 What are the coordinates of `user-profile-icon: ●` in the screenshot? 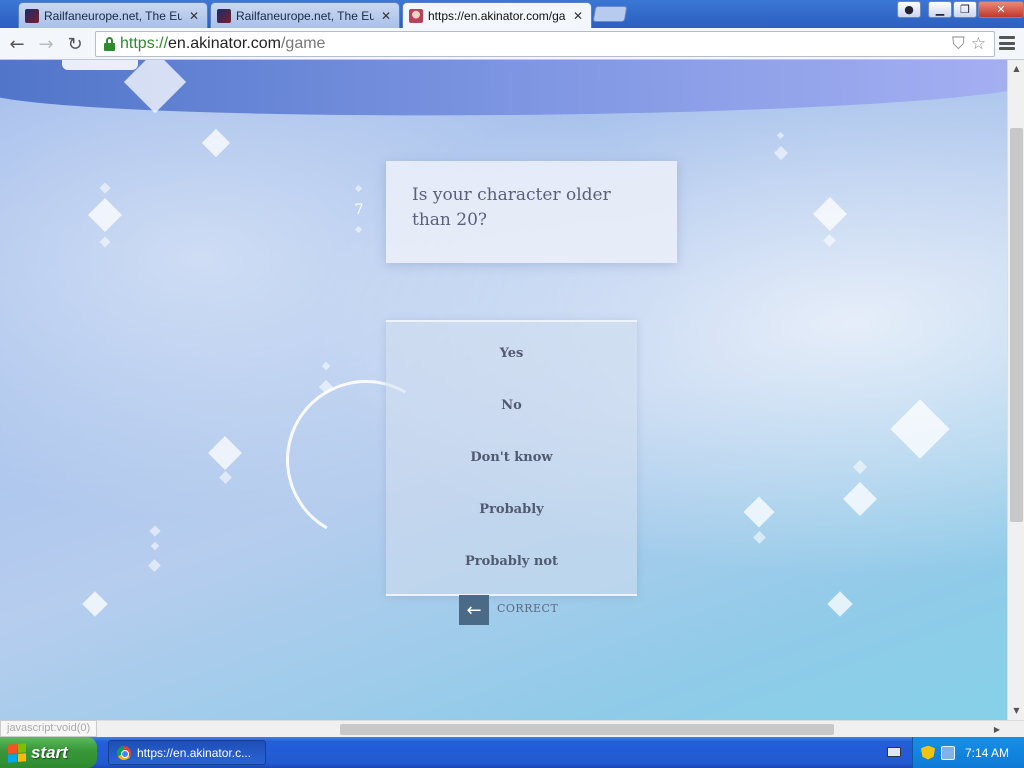 It's located at (909, 9).